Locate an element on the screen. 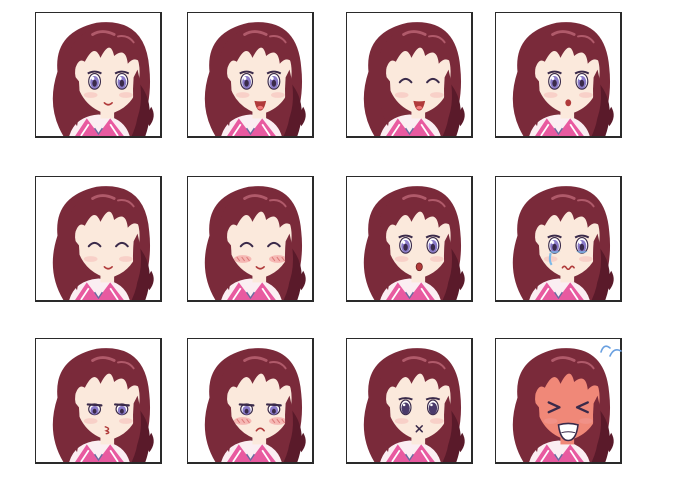 This screenshot has width=680, height=481. expression-panel-pout is located at coordinates (98, 401).